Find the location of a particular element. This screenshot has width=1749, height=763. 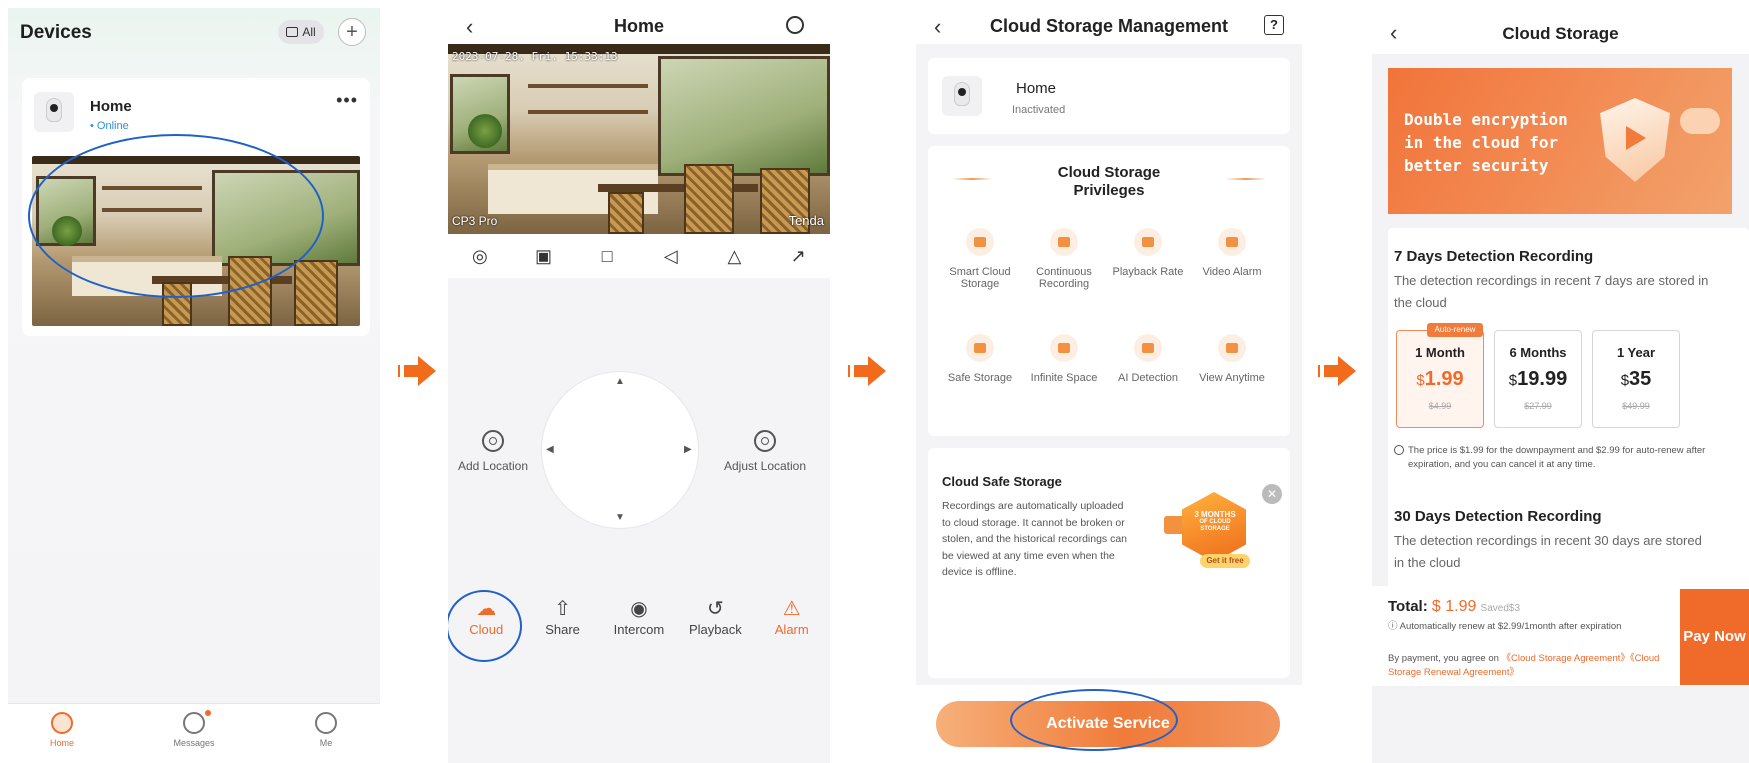

left-arrow-icon: ◀ is located at coordinates (550, 449).